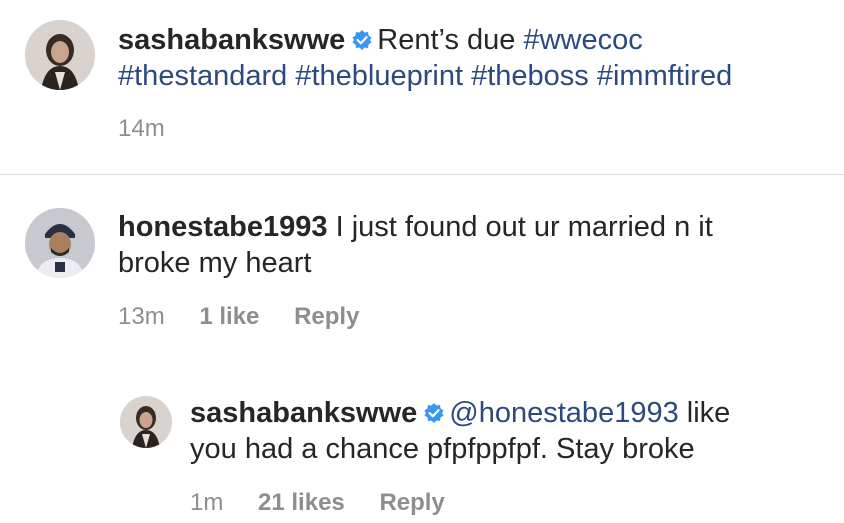 This screenshot has width=844, height=523. I want to click on comment-reply-button: Reply, so click(326, 316).